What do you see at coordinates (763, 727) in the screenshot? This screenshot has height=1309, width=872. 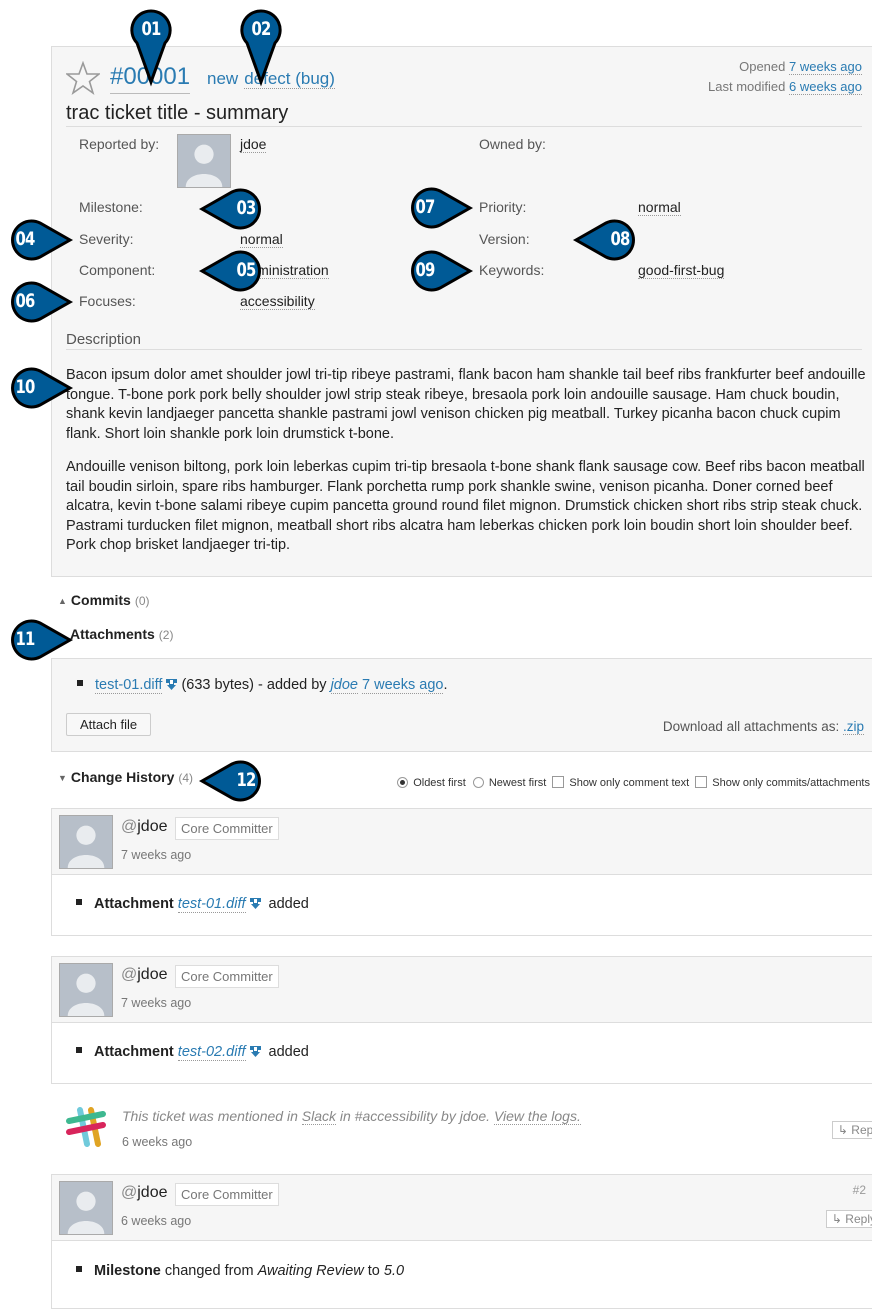 I see `download-all: Download all attachments as: .zip` at bounding box center [763, 727].